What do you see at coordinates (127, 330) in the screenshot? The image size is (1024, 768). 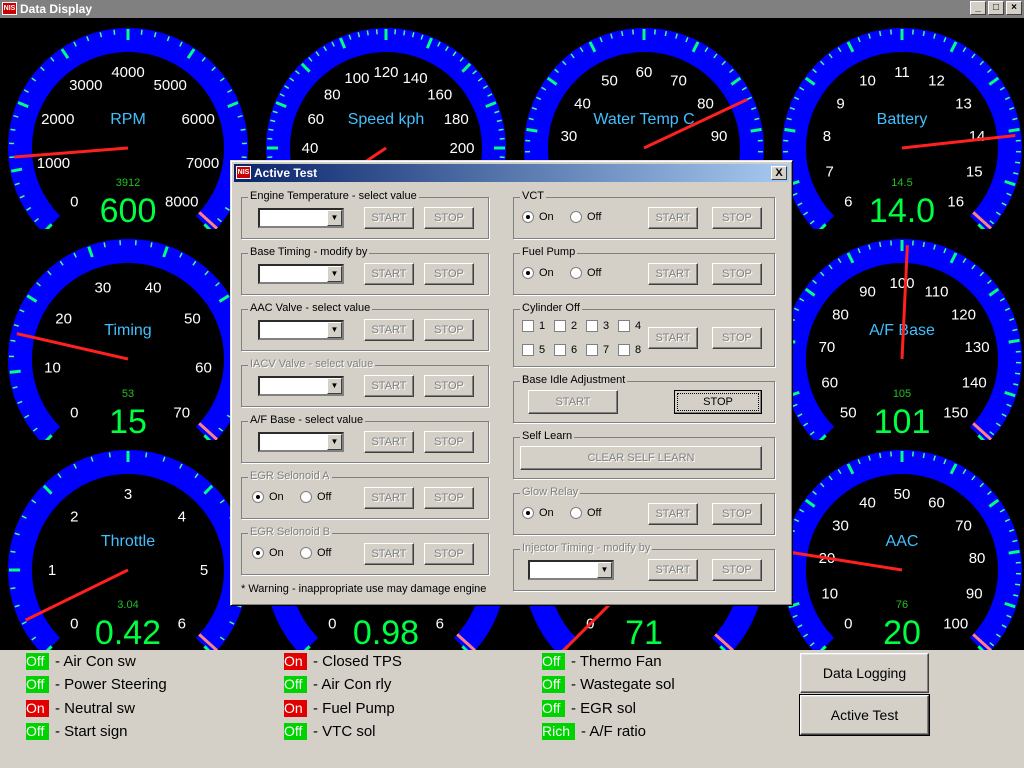 I see `gauge-label: Timing` at bounding box center [127, 330].